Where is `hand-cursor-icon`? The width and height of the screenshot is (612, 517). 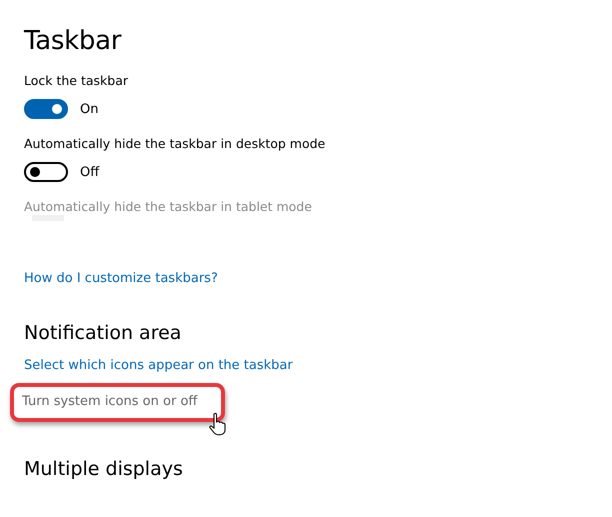
hand-cursor-icon is located at coordinates (218, 424).